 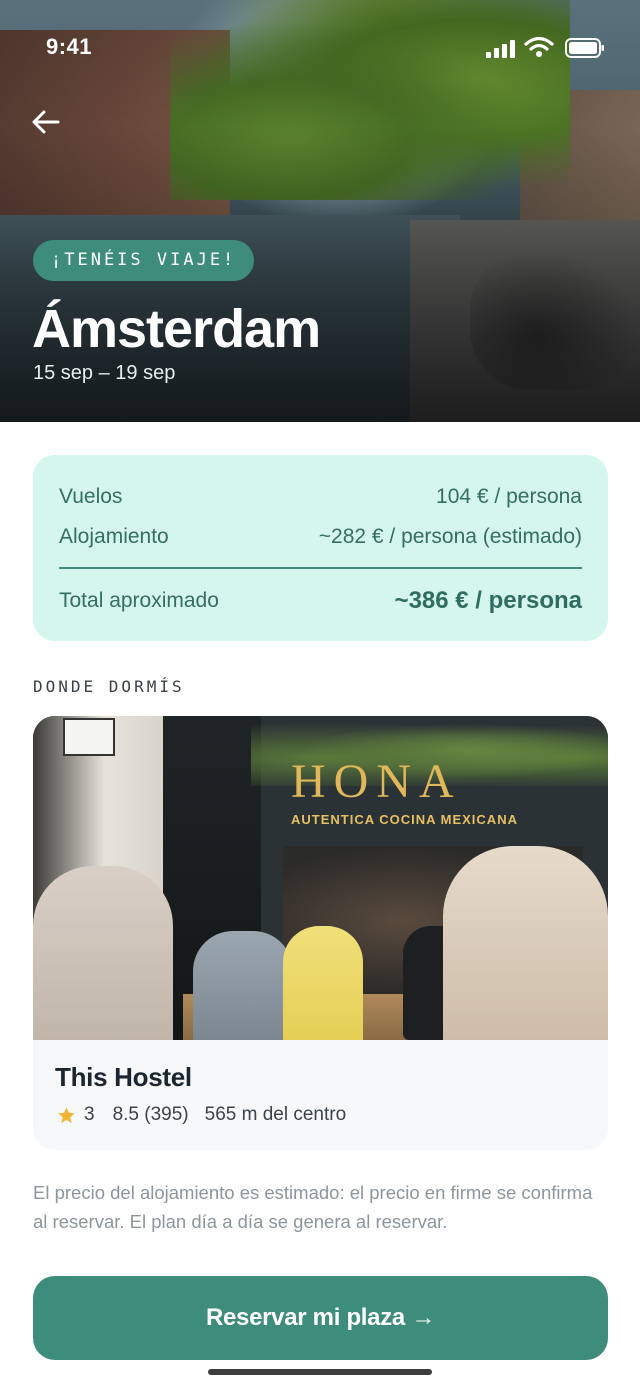 What do you see at coordinates (150, 1114) in the screenshot?
I see `hotel-rating: 8.5 (395)` at bounding box center [150, 1114].